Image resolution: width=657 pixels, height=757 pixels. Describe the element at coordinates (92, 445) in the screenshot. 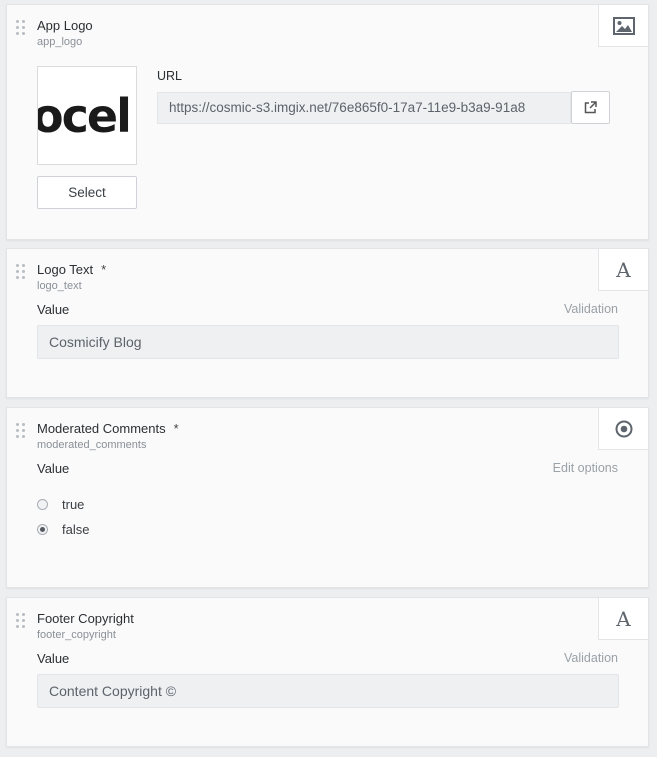

I see `field-key: moderated_comments` at that location.